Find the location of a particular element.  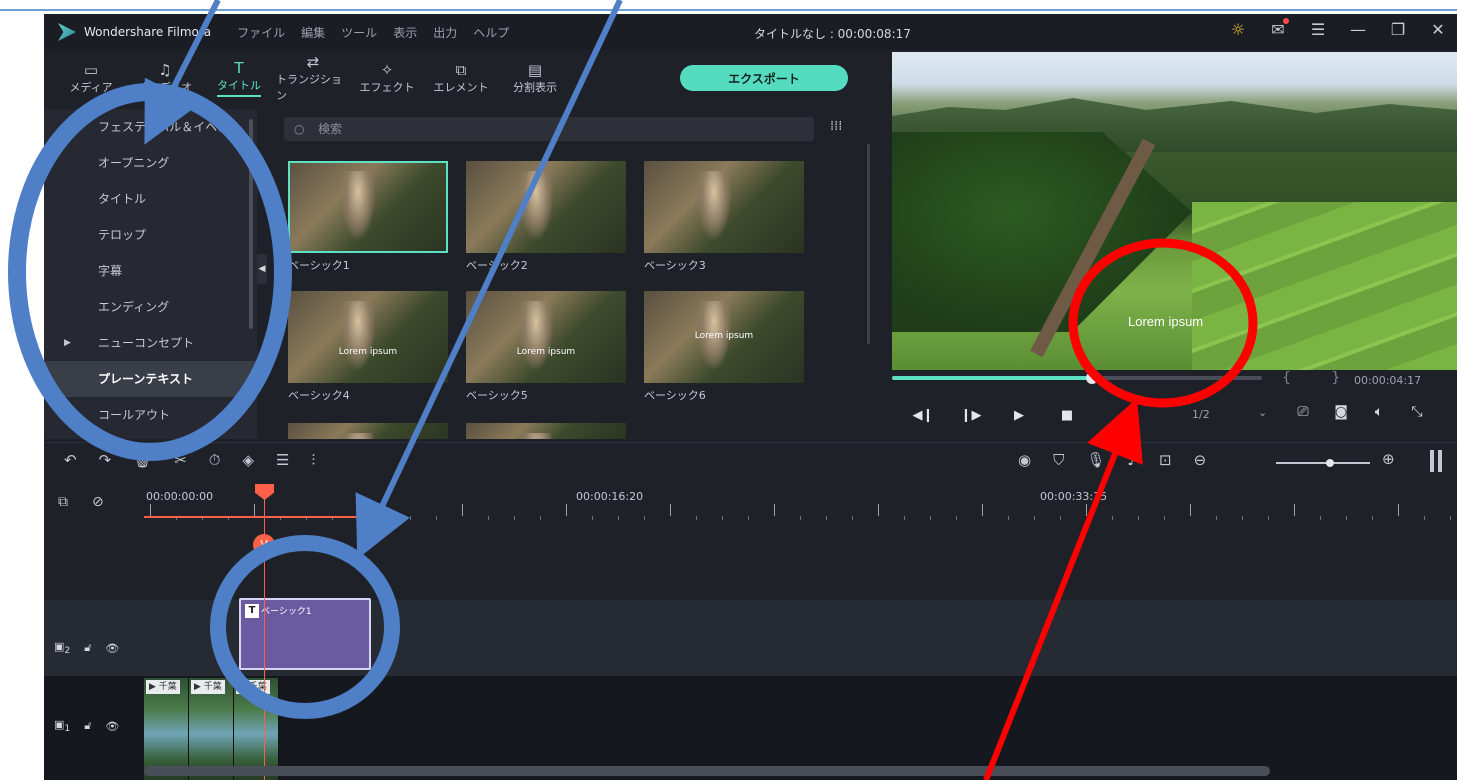

play-icon: ▶ is located at coordinates (1019, 415).